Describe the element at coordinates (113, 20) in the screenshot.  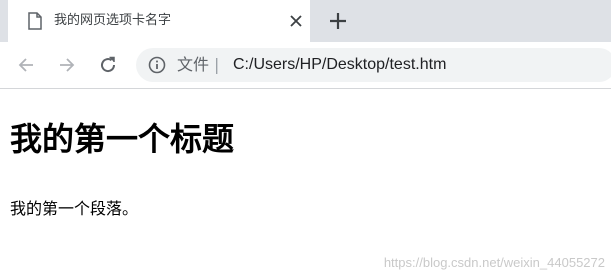
I see `tab-title: 我的网页选项卡名字` at that location.